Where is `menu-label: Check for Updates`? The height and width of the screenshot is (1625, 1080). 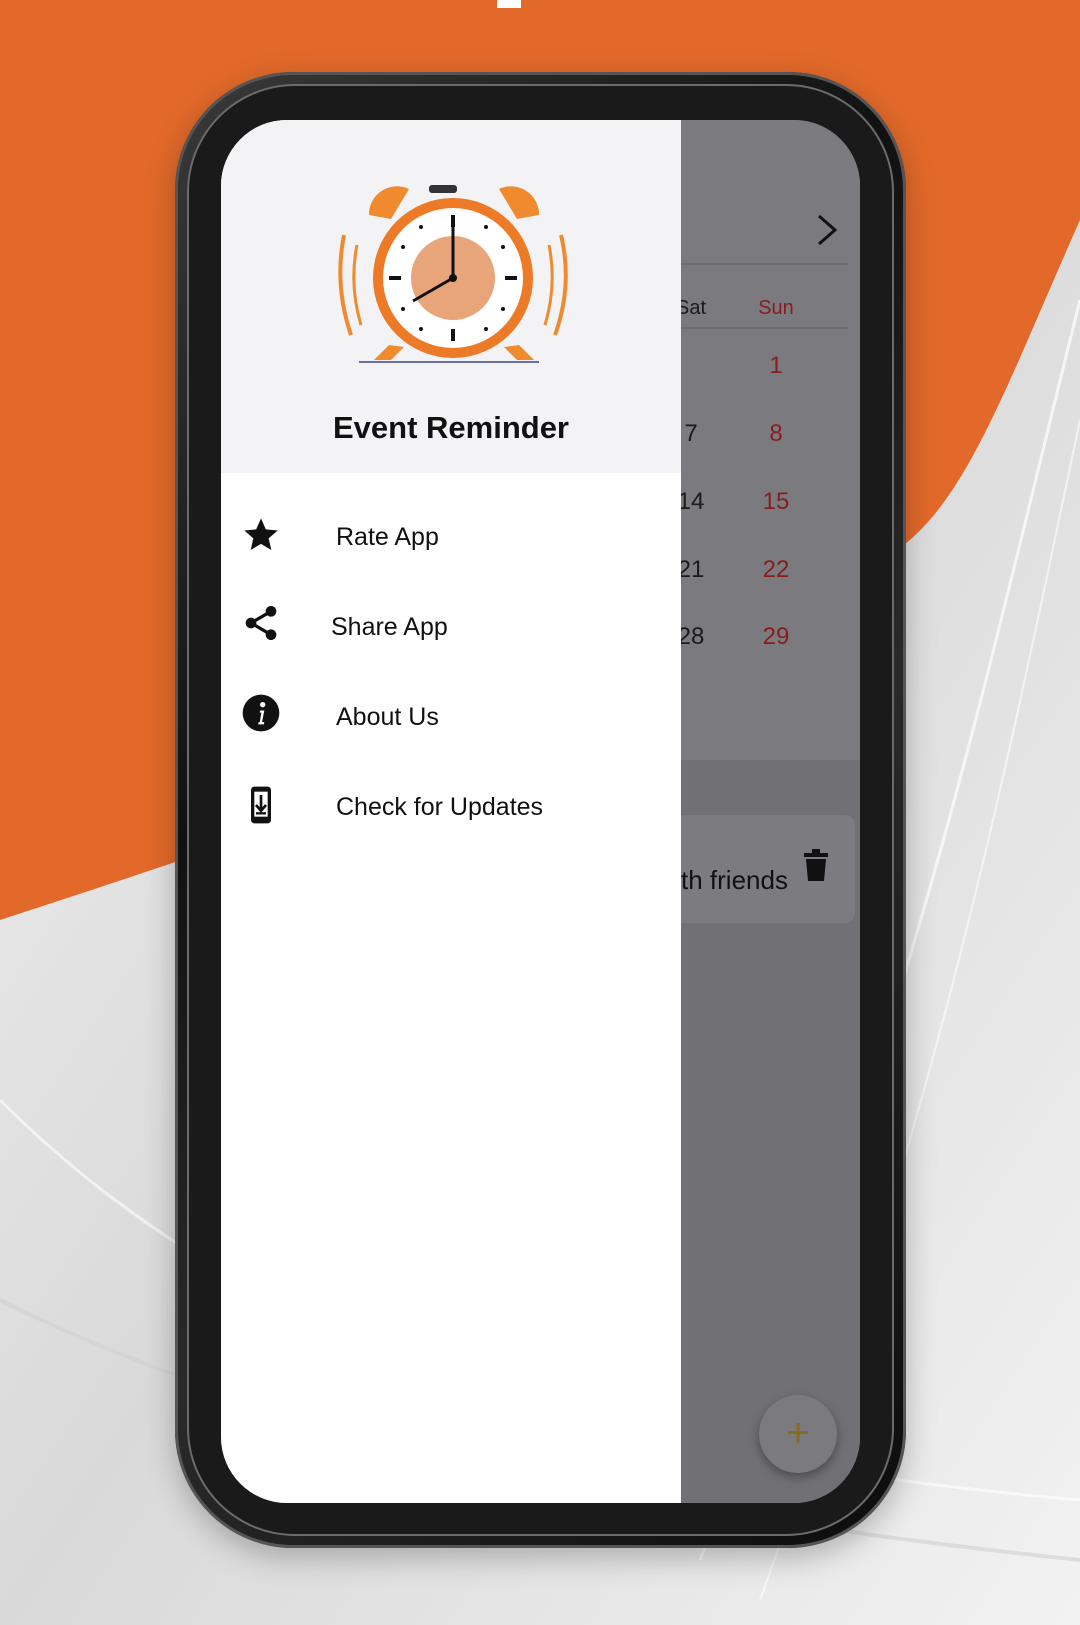
menu-label: Check for Updates is located at coordinates (440, 807).